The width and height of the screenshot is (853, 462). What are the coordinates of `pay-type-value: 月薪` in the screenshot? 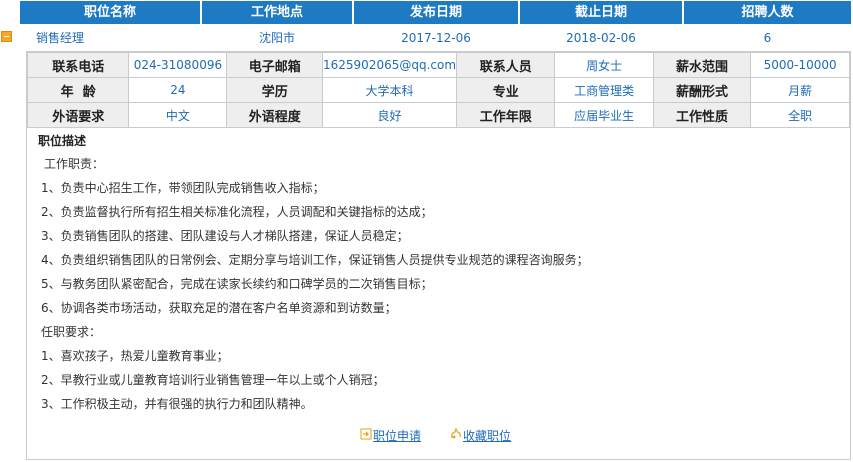 It's located at (800, 90).